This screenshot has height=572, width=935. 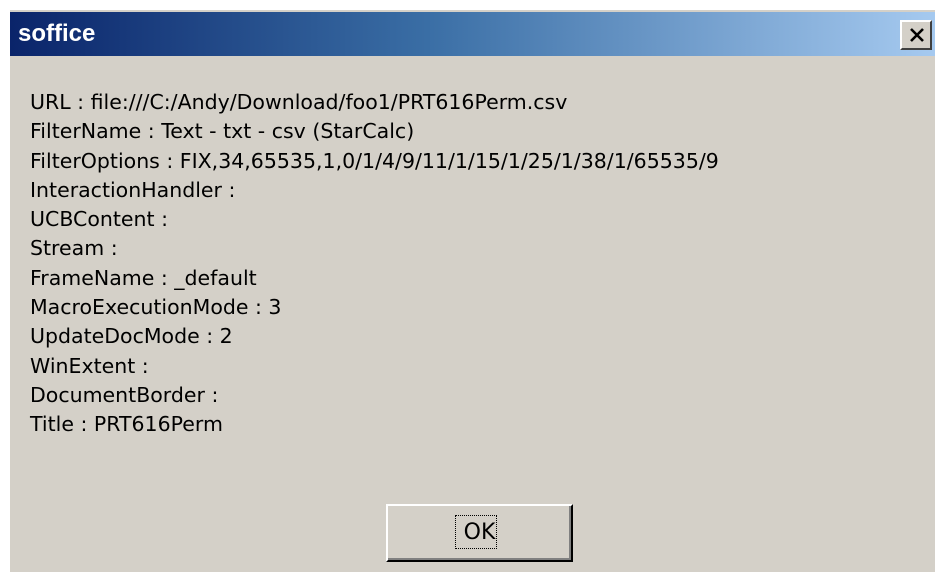 I want to click on message-line-filter-name: FilterName : Text - txt - csv (StarCalc), so click(x=222, y=131).